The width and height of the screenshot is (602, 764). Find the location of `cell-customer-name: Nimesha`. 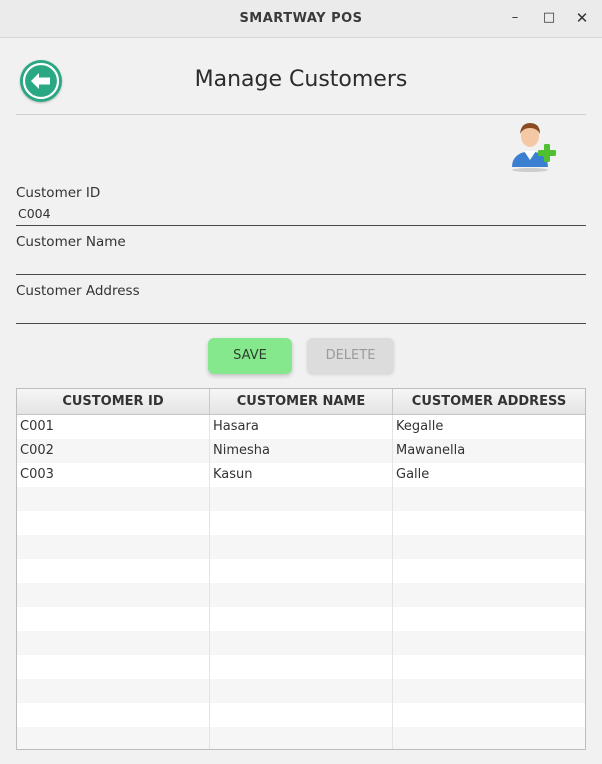

cell-customer-name: Nimesha is located at coordinates (301, 451).